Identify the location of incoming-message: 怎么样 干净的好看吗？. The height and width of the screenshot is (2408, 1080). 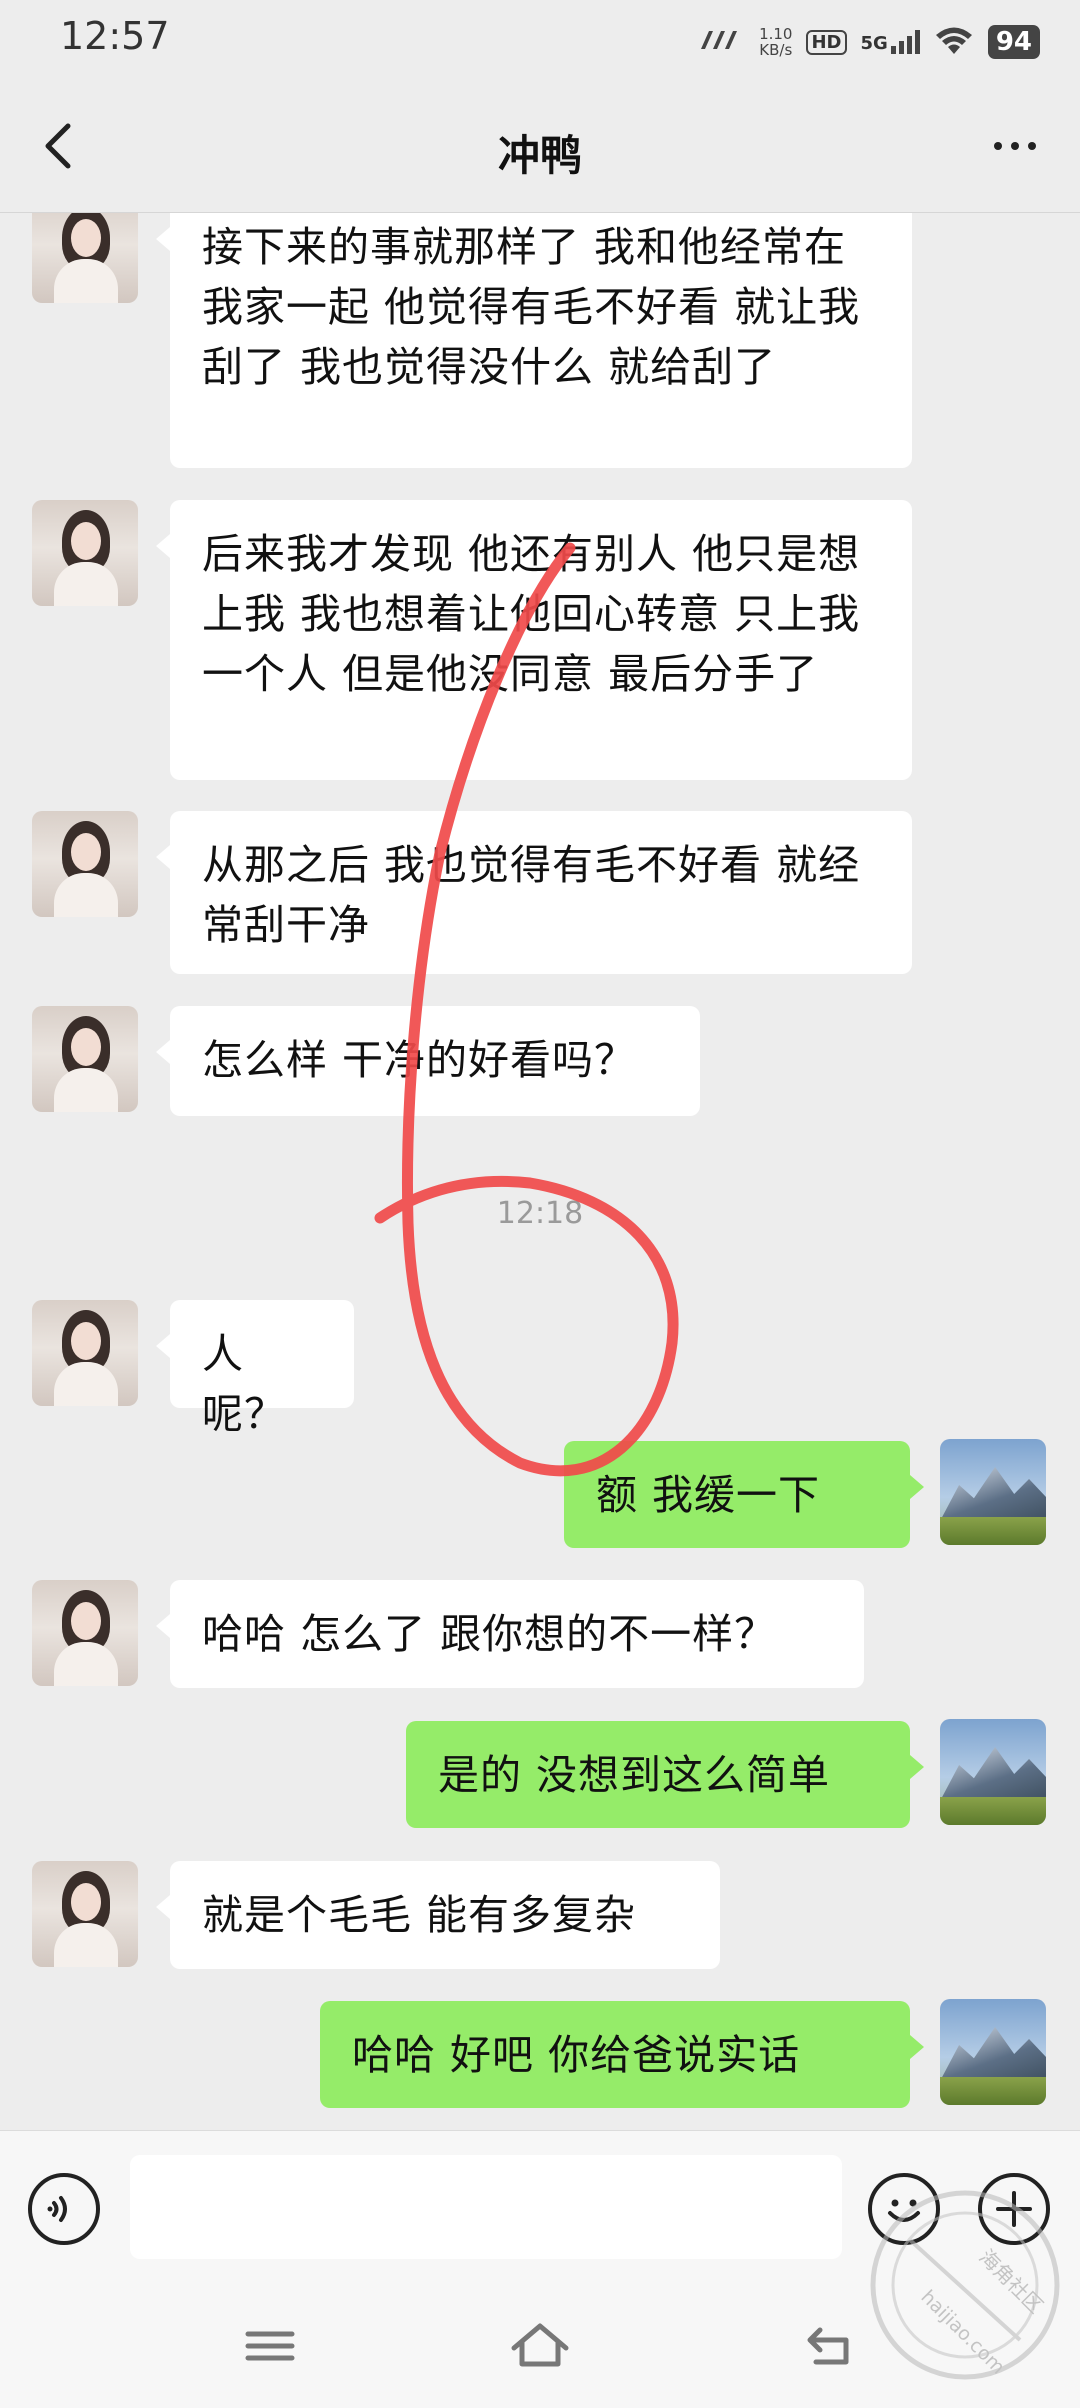
(428, 1061).